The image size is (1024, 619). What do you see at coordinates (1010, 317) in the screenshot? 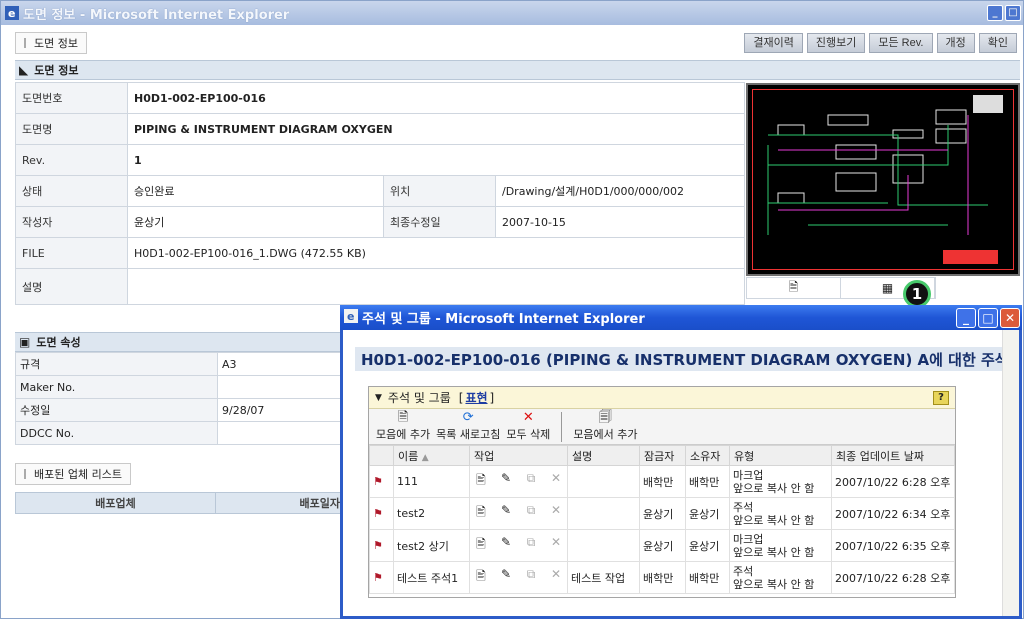
I see `popup-close-button: ✕` at bounding box center [1010, 317].